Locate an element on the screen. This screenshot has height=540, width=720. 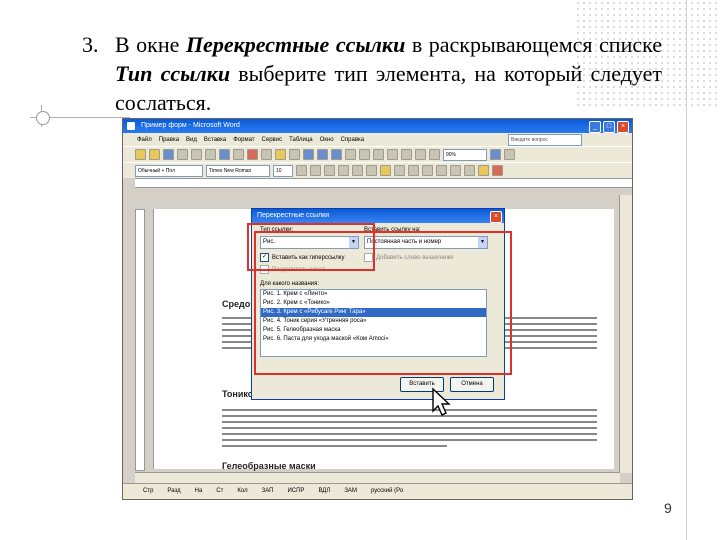
doc-heading-1: Средо is located at coordinates (236, 304).